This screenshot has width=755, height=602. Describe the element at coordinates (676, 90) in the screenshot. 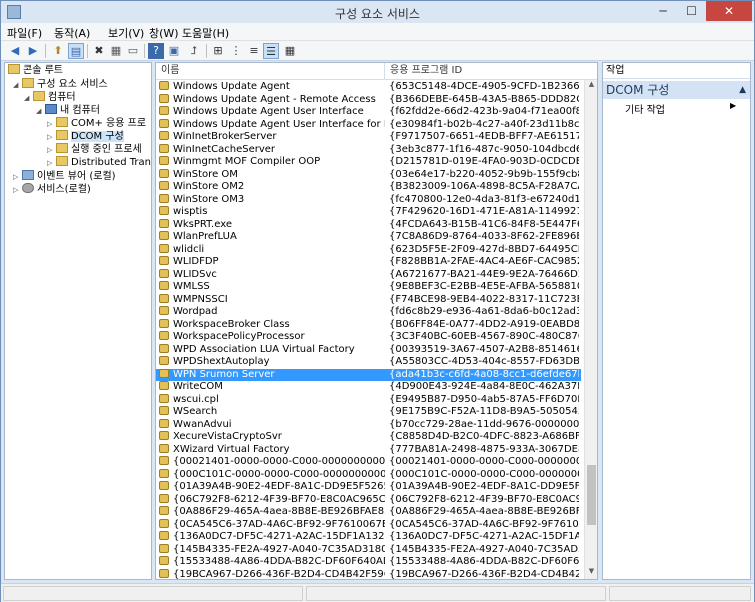

I see `actions-section-dcom: DCOM 구성 ▲` at that location.